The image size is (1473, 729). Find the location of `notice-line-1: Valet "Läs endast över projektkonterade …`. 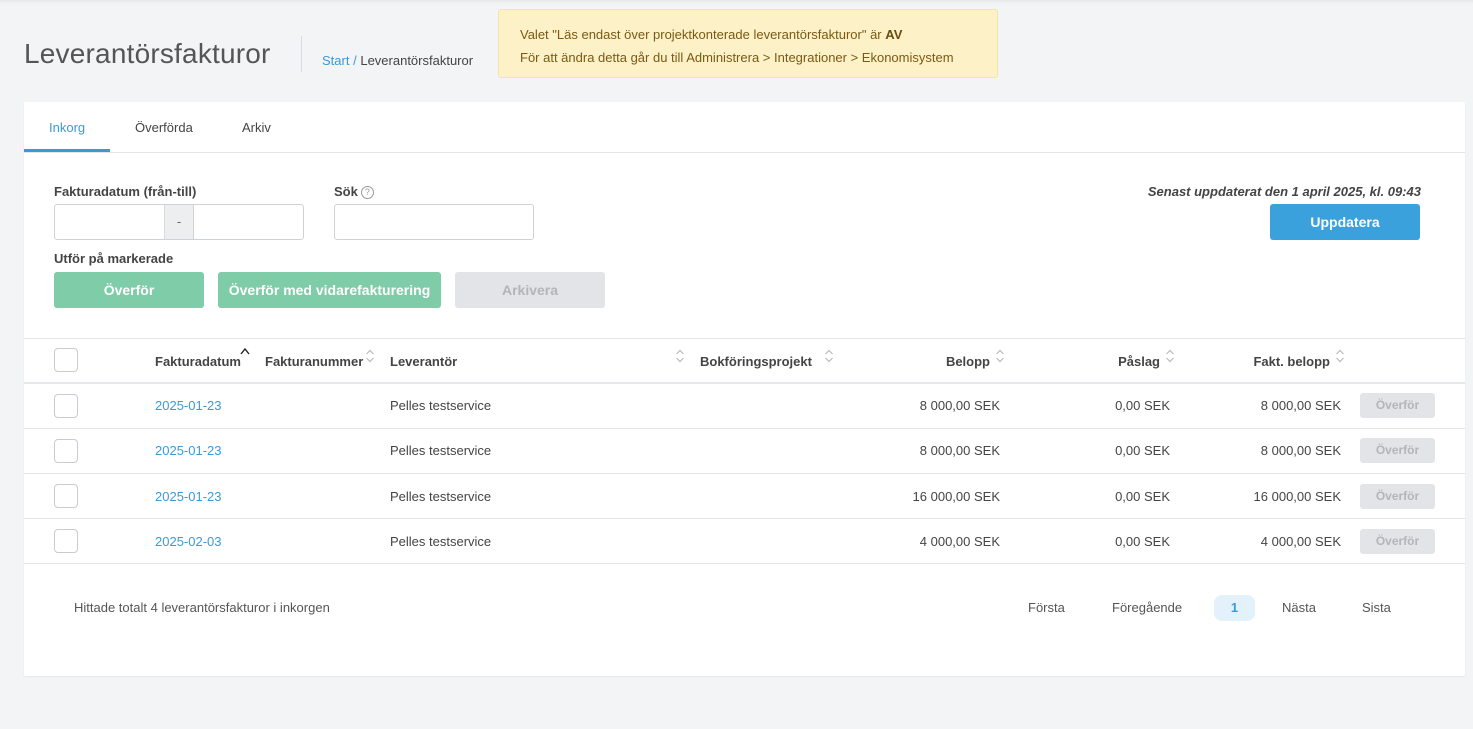

notice-line-1: Valet "Läs endast över projektkonterade … is located at coordinates (758, 34).